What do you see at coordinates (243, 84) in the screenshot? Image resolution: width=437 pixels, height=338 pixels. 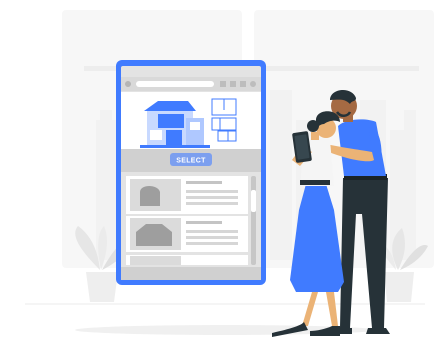 I see `tab-icon` at bounding box center [243, 84].